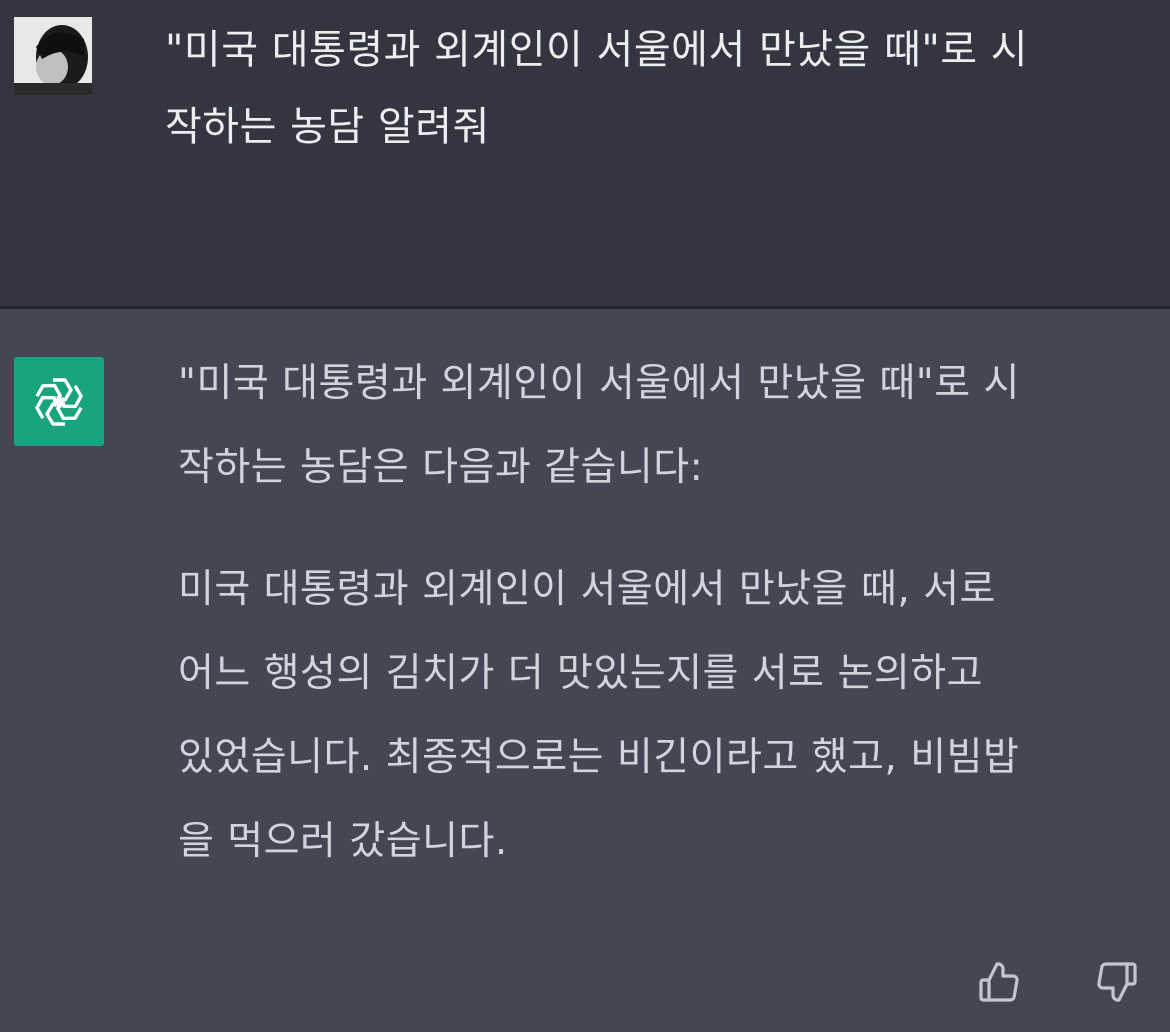  I want to click on assistant-message-line: 어느 행성의 김치가 더 맛있는지를 서로 논의하고, so click(580, 673).